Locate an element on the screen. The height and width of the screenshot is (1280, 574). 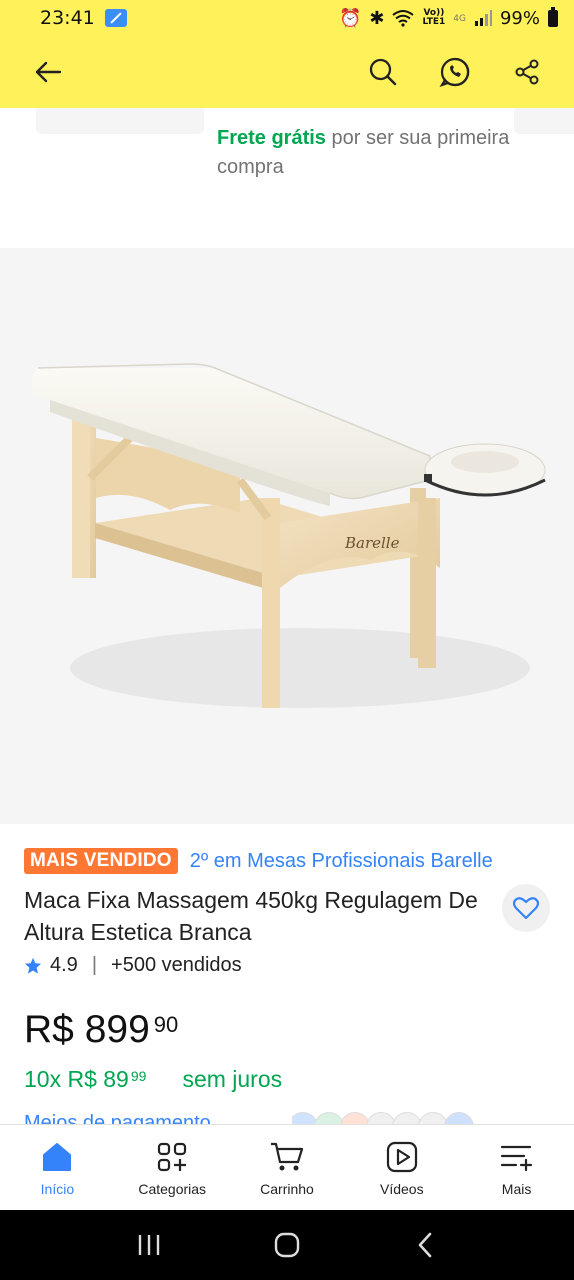
nav-label: Vídeos is located at coordinates (401, 1188).